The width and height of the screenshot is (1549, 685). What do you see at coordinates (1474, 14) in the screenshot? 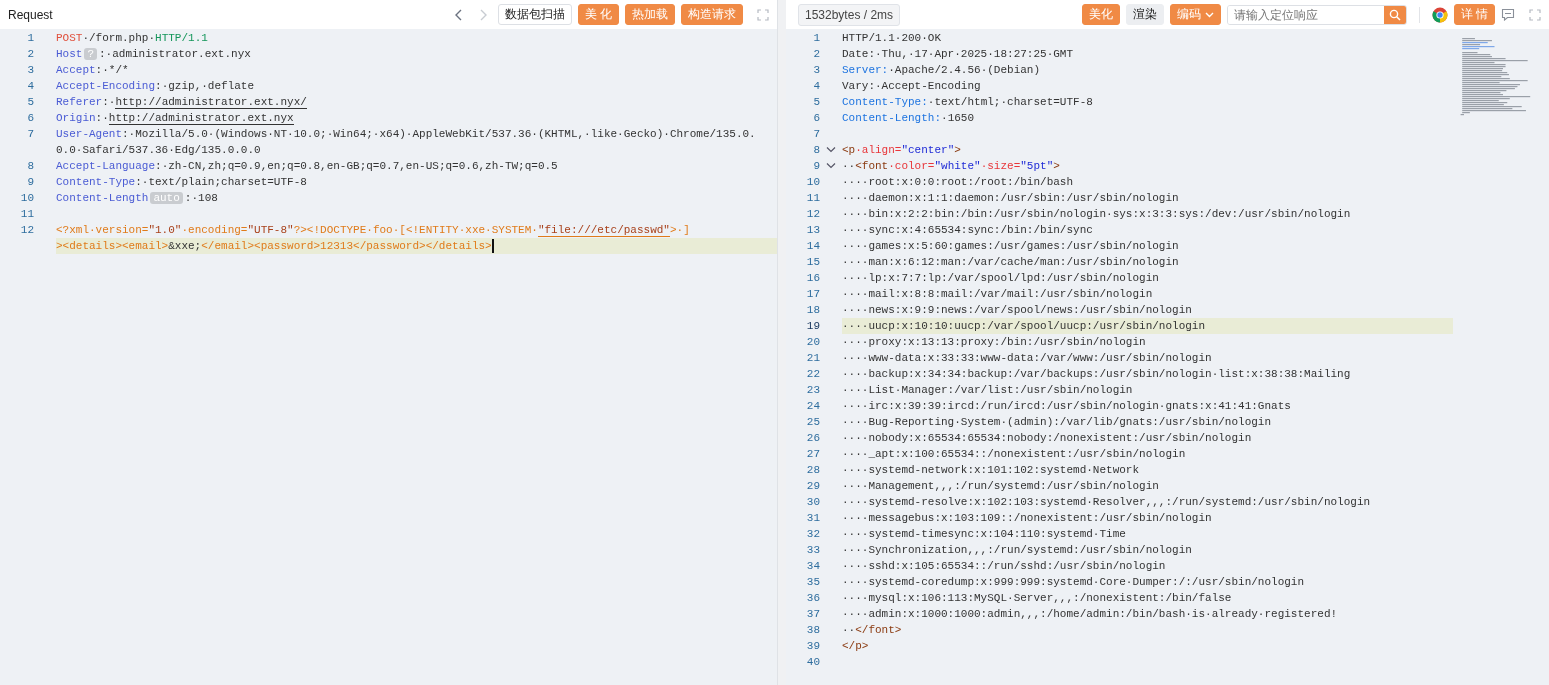
I see `toolbar-button: 详 情` at bounding box center [1474, 14].